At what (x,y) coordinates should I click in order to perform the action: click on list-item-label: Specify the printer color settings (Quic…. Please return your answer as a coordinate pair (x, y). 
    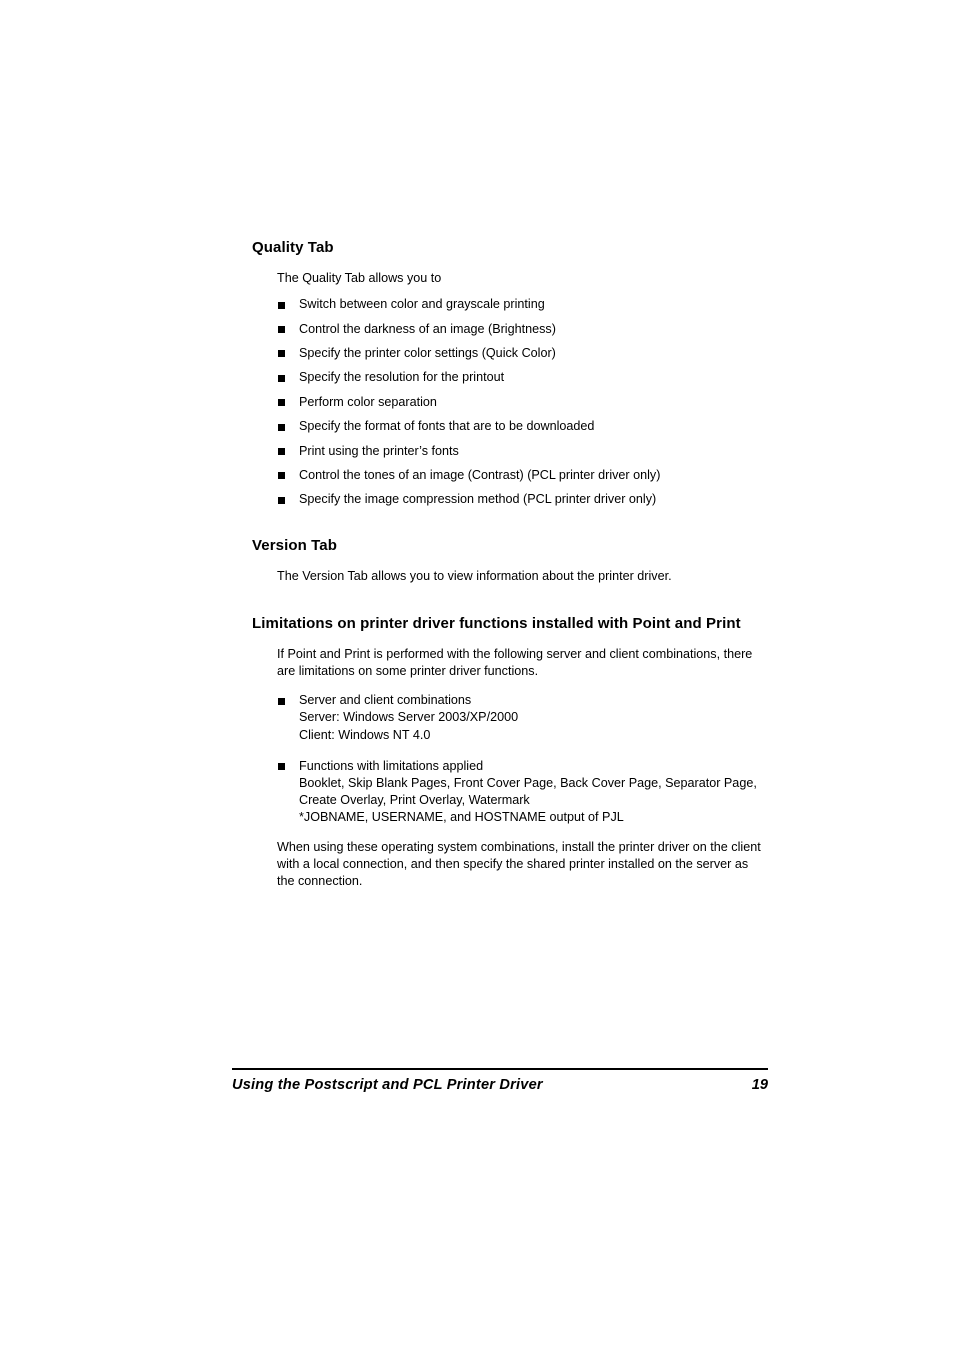
    Looking at the image, I should click on (427, 352).